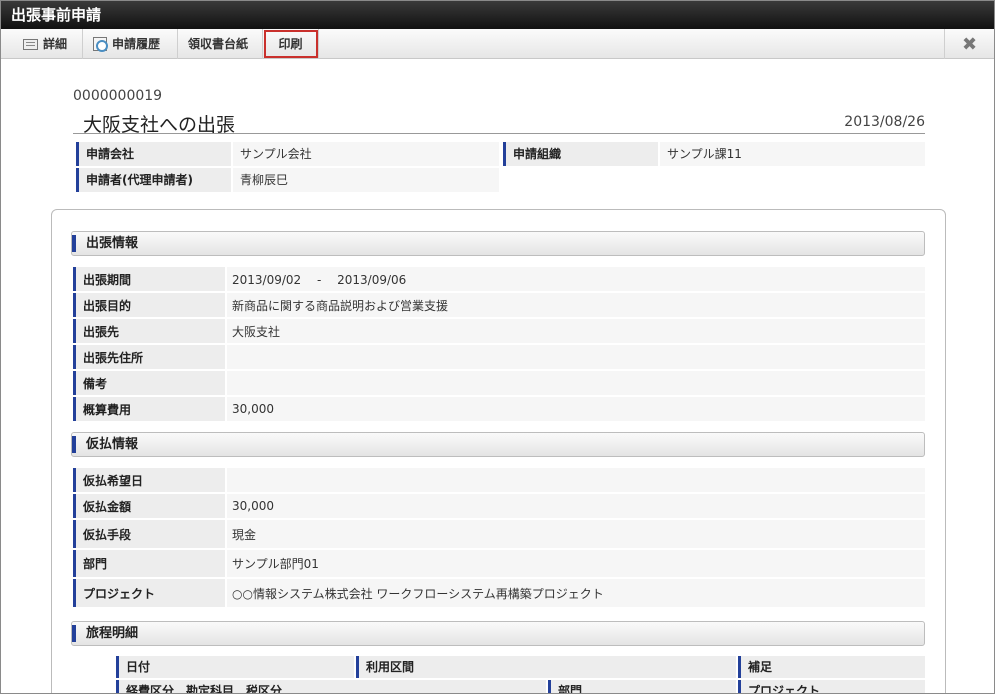 The height and width of the screenshot is (694, 995). I want to click on trip-row: 出張目的 新商品に関する商品説明および営業支援, so click(499, 306).